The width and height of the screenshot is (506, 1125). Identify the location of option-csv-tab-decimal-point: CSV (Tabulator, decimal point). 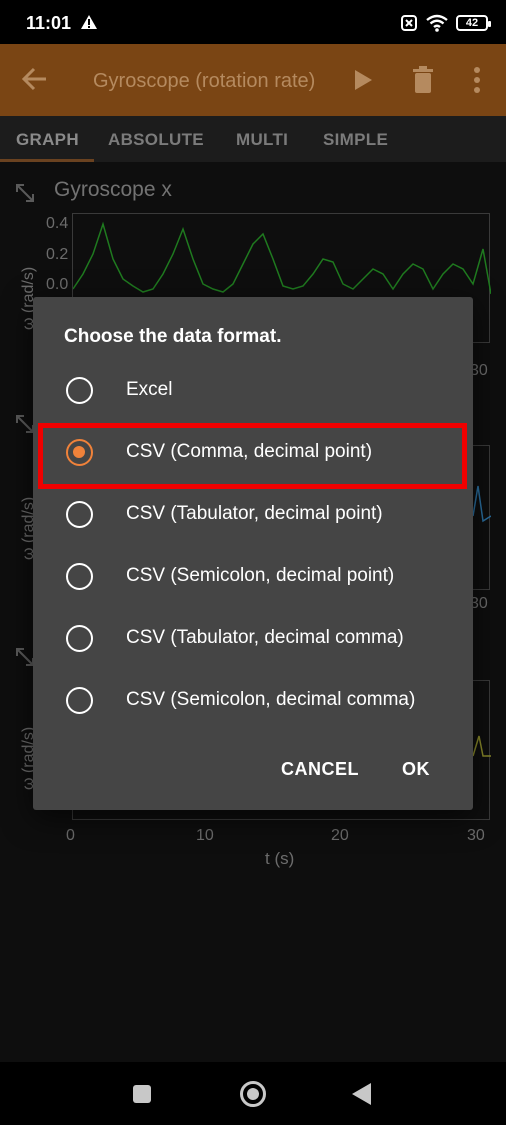
(253, 514).